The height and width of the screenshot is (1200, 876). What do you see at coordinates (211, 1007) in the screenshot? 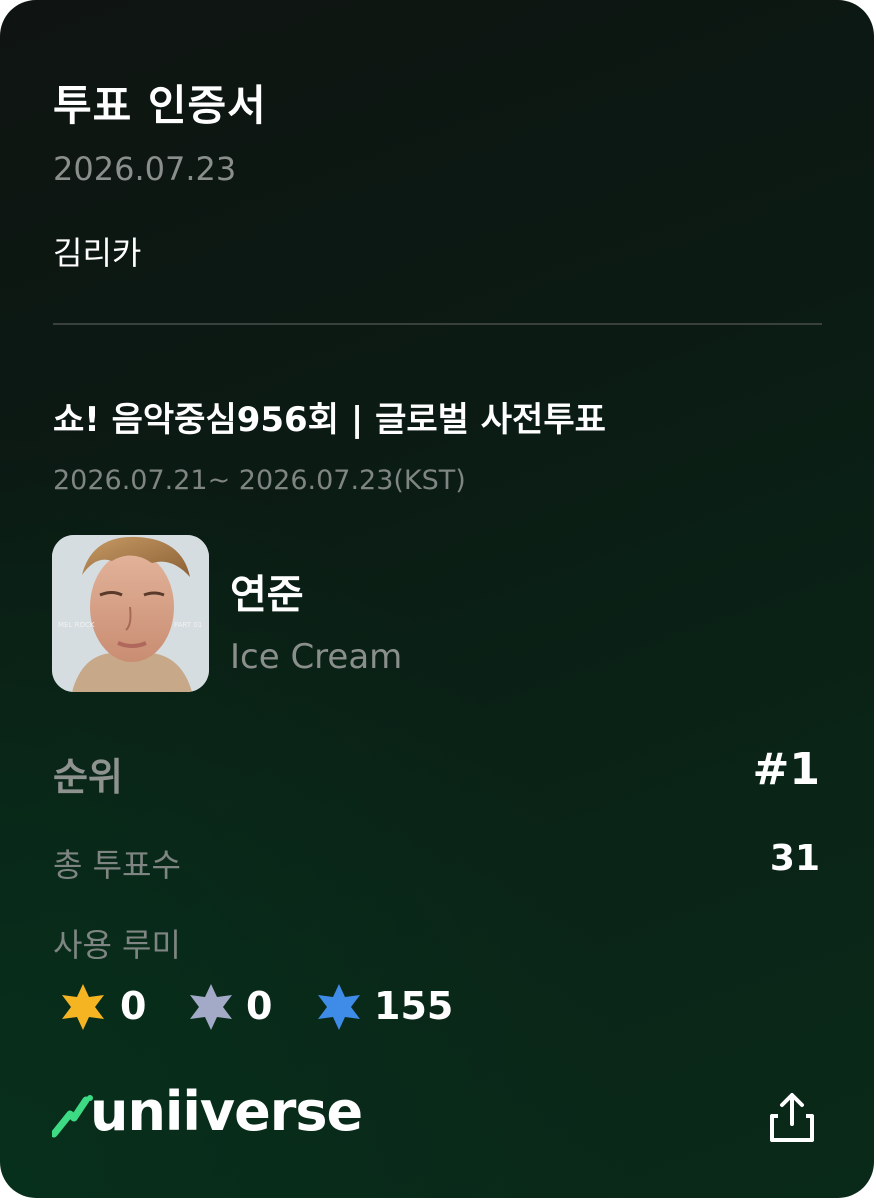
I see `silver-rumi-icon` at bounding box center [211, 1007].